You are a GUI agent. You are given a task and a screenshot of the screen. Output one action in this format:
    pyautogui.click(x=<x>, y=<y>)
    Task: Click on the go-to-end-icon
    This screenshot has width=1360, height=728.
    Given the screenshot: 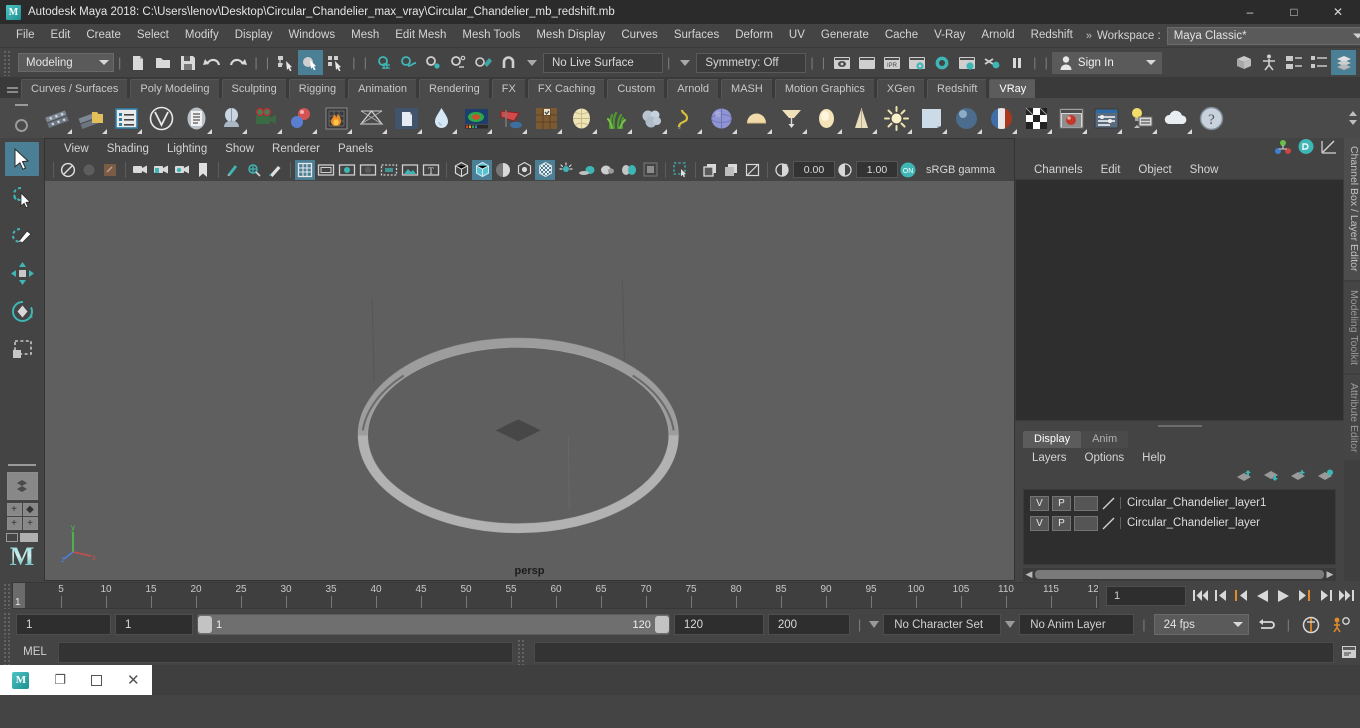 What is the action you would take?
    pyautogui.click(x=1346, y=596)
    